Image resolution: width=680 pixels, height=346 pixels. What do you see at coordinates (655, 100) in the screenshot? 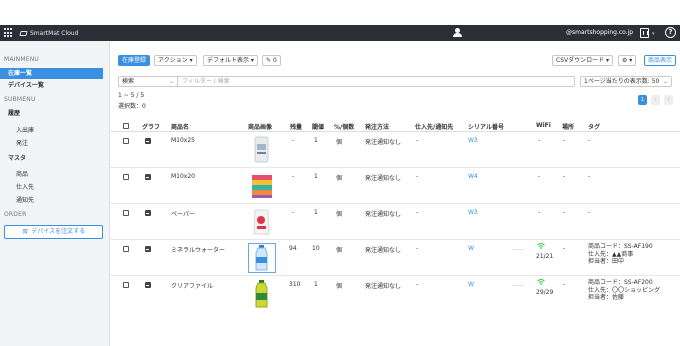
I see `prev-page-button: ‹` at bounding box center [655, 100].